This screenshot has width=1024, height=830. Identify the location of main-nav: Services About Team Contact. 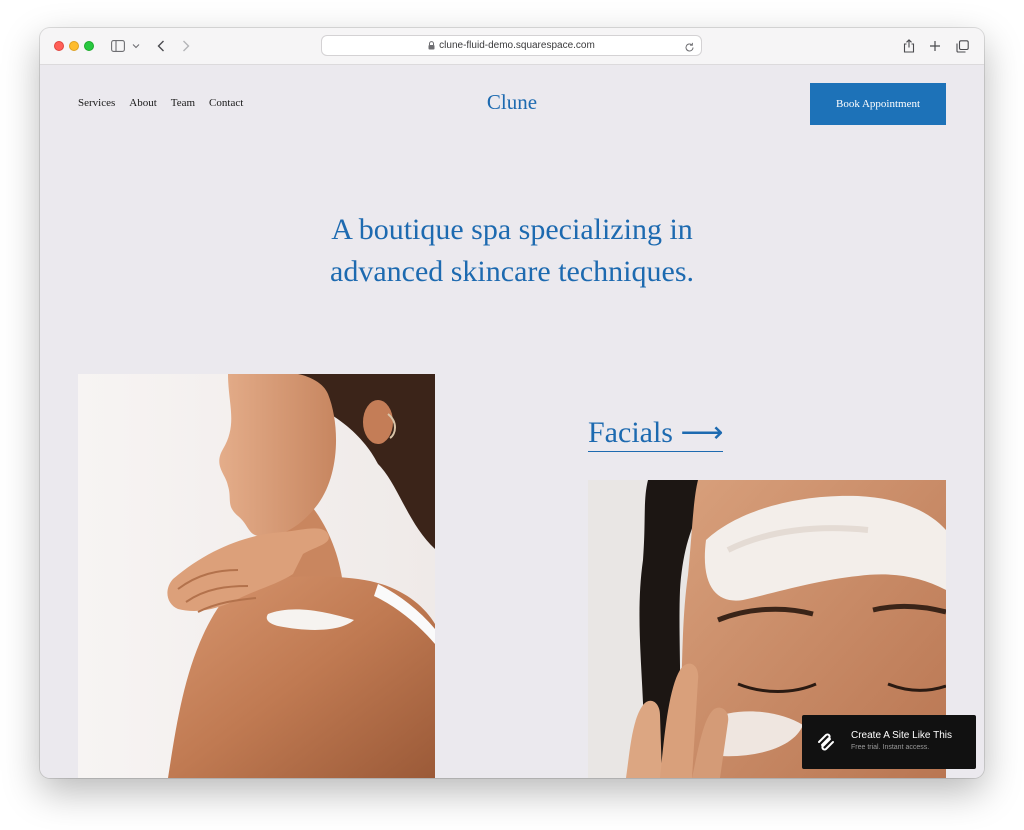
(160, 103).